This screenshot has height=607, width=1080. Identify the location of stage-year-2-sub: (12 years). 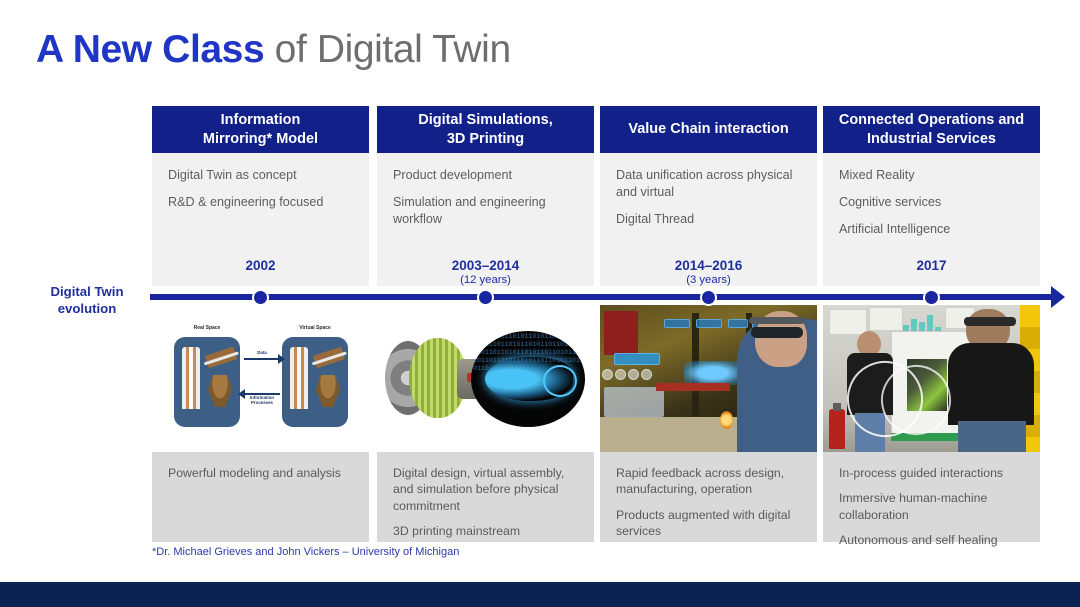
(485, 279).